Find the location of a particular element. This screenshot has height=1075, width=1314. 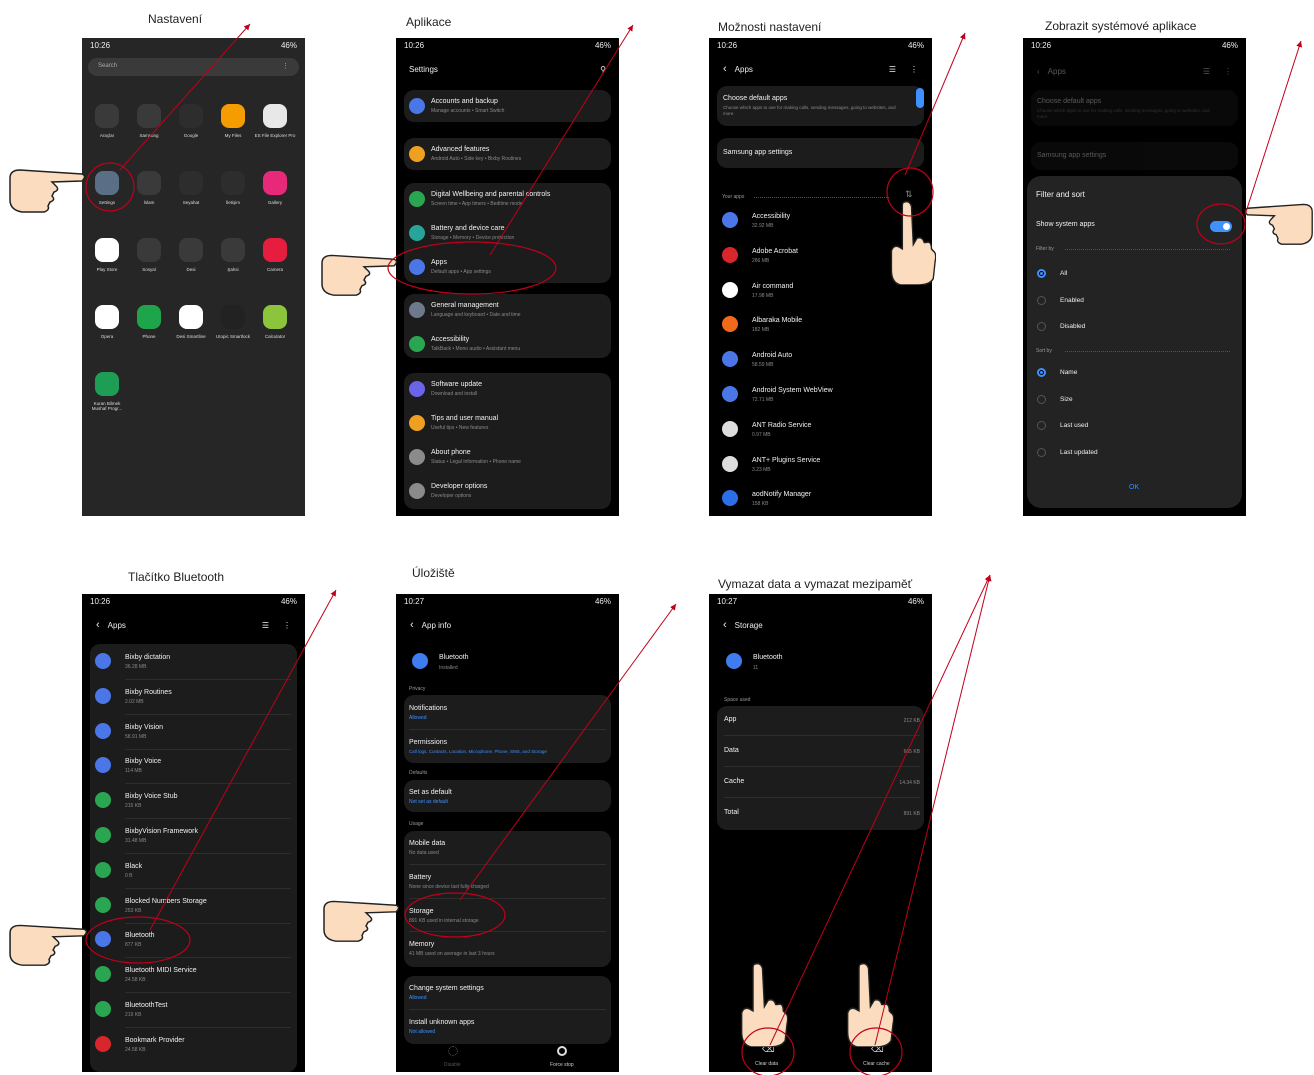

install-unknown-apps-label: Install unknown apps is located at coordinates (441, 1022).